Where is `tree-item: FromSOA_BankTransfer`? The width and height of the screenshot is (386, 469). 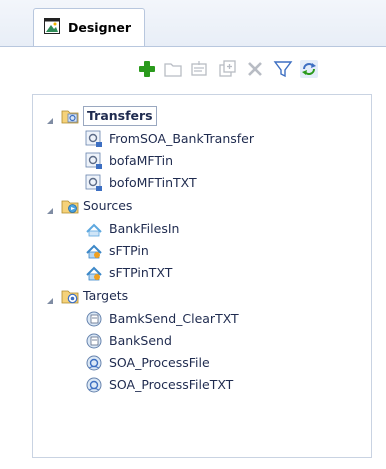 tree-item: FromSOA_BankTransfer is located at coordinates (202, 139).